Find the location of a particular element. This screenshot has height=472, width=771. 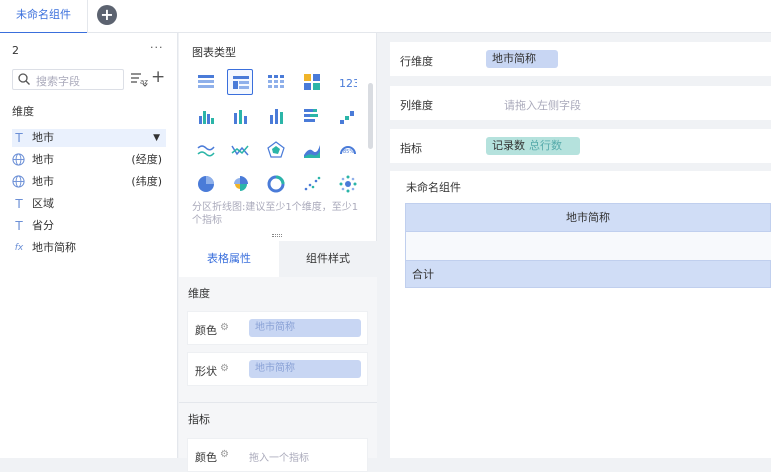

area-chart-icon is located at coordinates (312, 150).